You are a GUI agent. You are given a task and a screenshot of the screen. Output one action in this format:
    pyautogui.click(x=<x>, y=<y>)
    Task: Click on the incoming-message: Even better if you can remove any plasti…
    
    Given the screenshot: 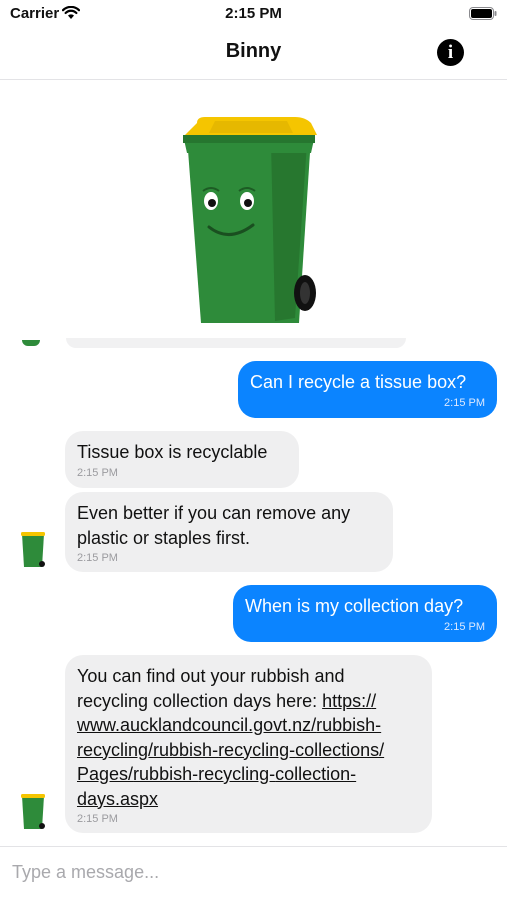 What is the action you would take?
    pyautogui.click(x=229, y=532)
    